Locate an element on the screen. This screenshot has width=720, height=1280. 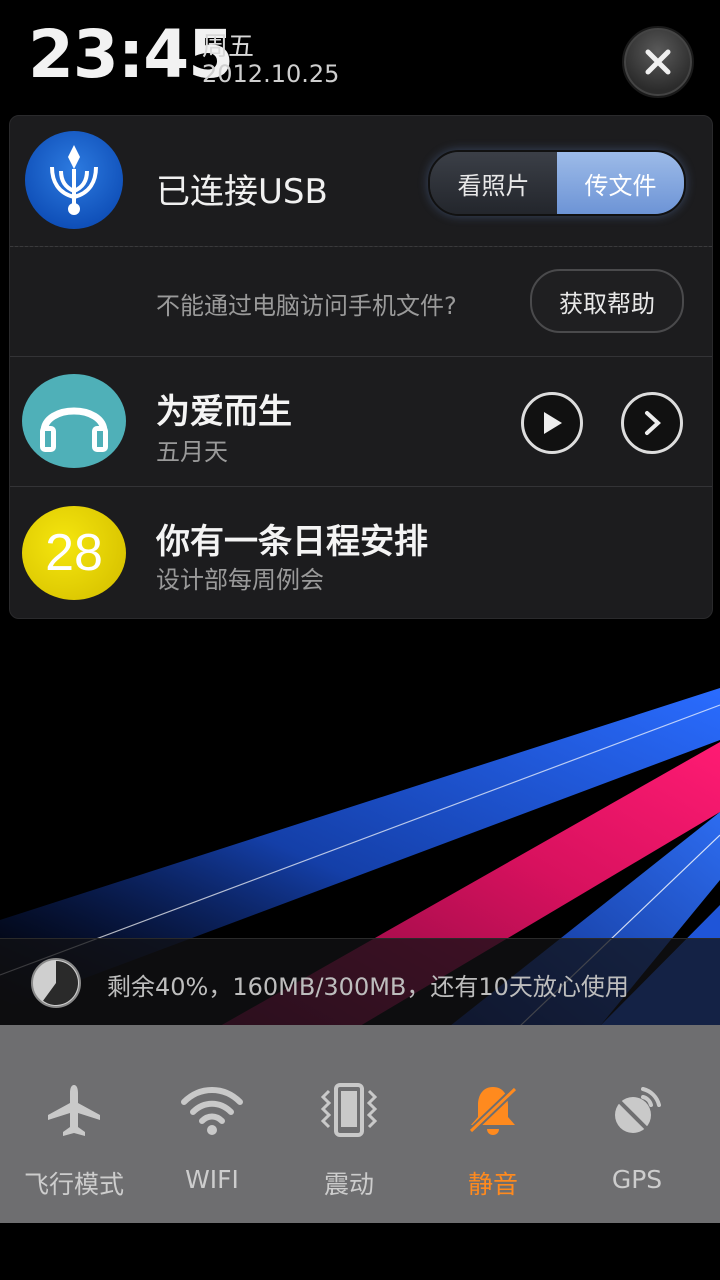
play-icon is located at coordinates (553, 423).